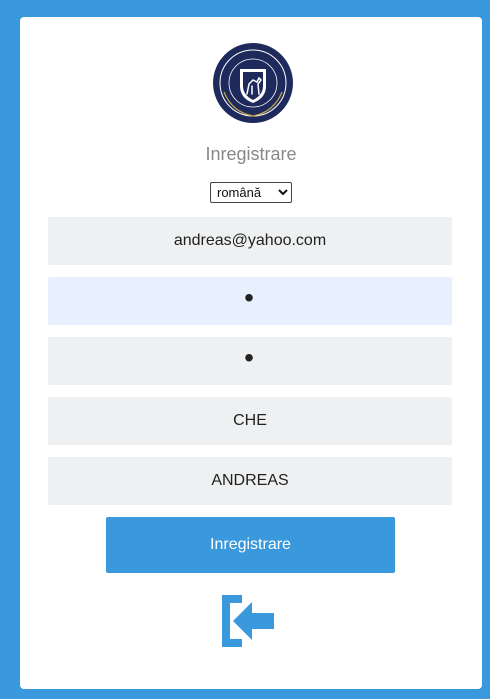 The width and height of the screenshot is (490, 699). Describe the element at coordinates (251, 192) in the screenshot. I see `language-select: română` at that location.